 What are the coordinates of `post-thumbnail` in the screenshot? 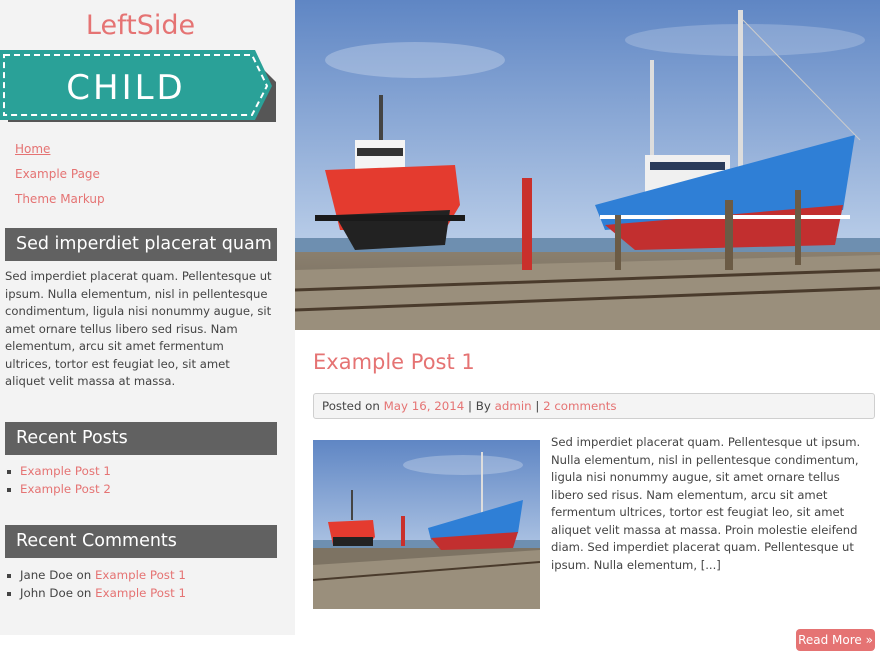 It's located at (426, 524).